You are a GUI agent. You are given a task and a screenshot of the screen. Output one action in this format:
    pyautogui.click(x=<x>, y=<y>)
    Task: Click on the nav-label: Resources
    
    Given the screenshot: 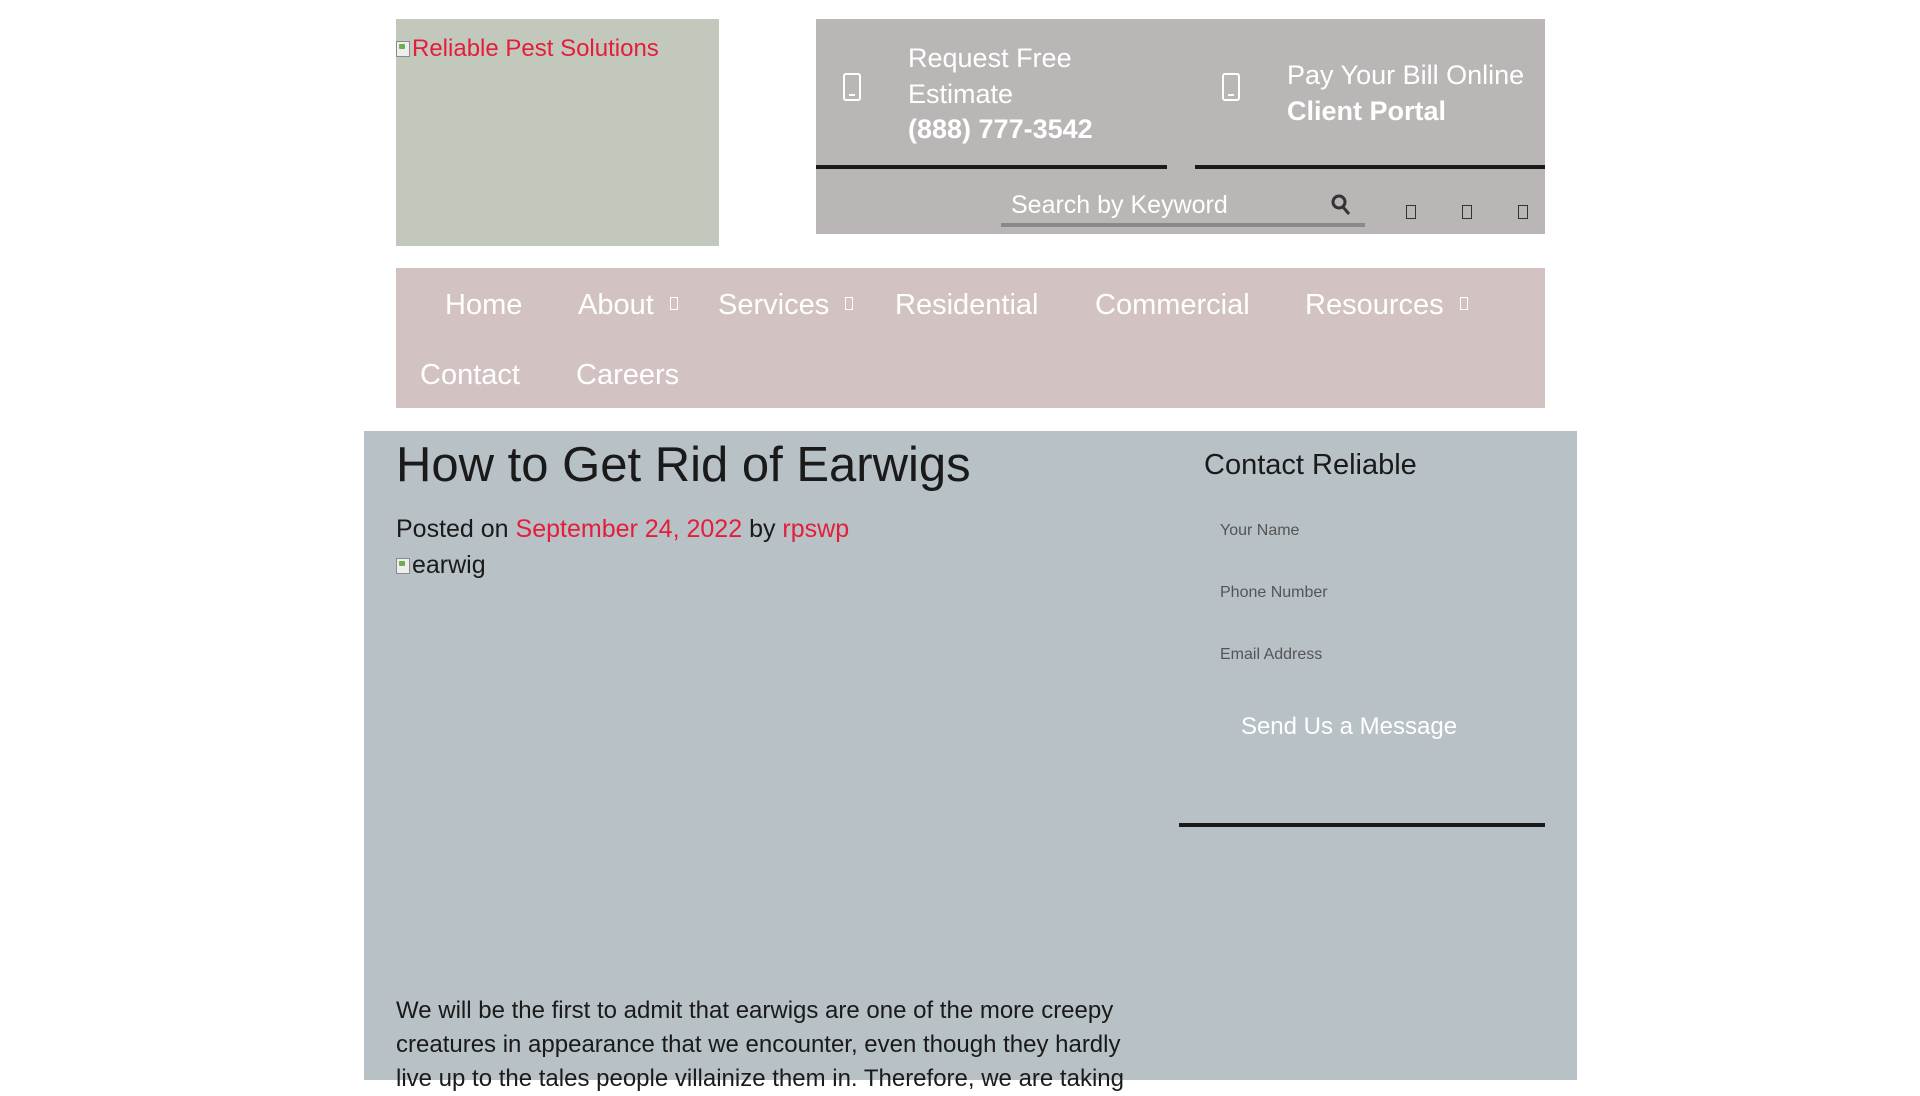 What is the action you would take?
    pyautogui.click(x=1374, y=305)
    